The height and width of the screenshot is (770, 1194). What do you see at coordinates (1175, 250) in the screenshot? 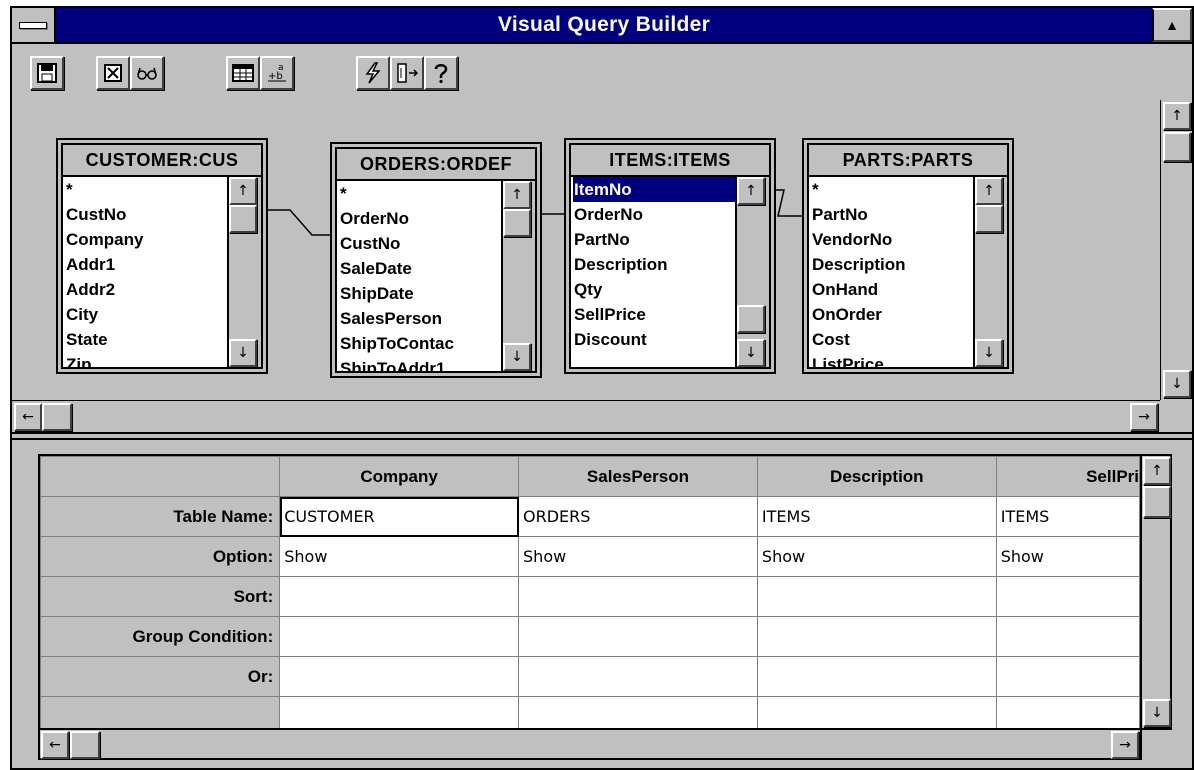
I see `diagram-vertical-scrollbar: ↑ ↓` at bounding box center [1175, 250].